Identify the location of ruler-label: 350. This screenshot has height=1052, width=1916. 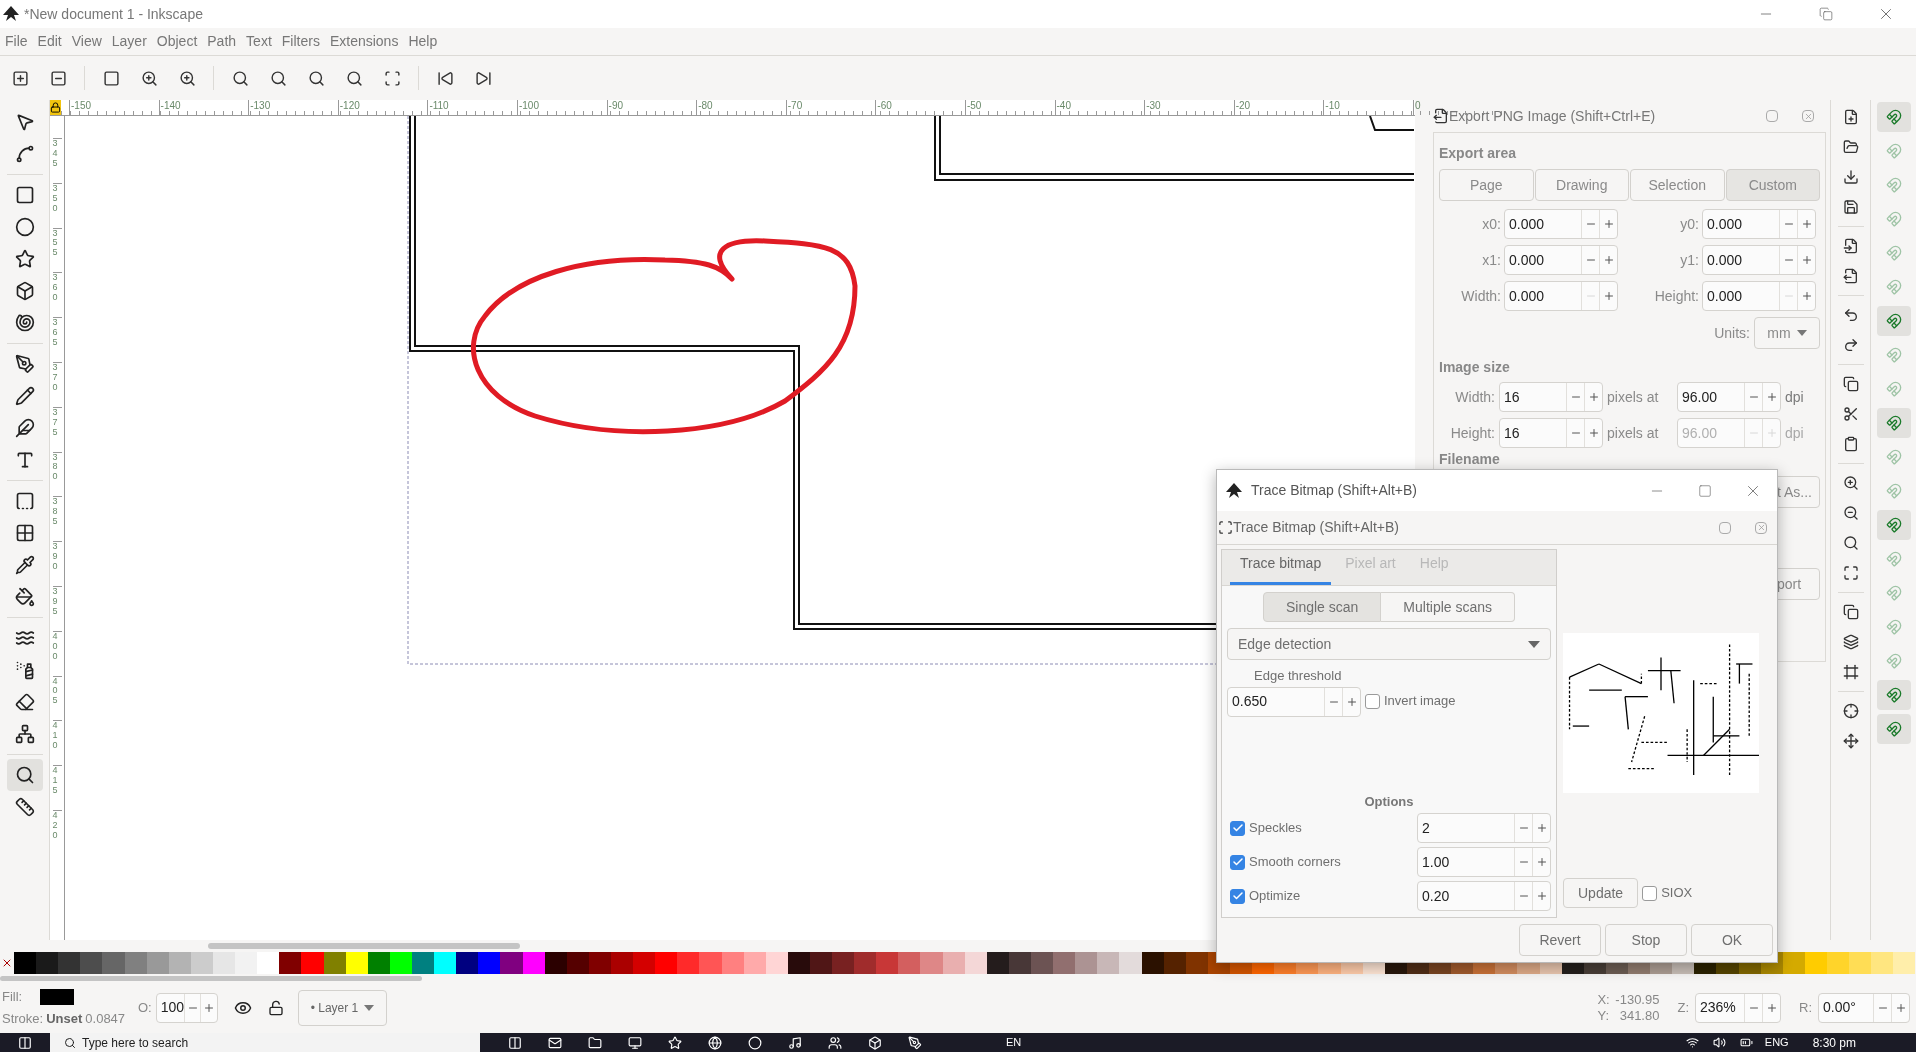
(57, 205).